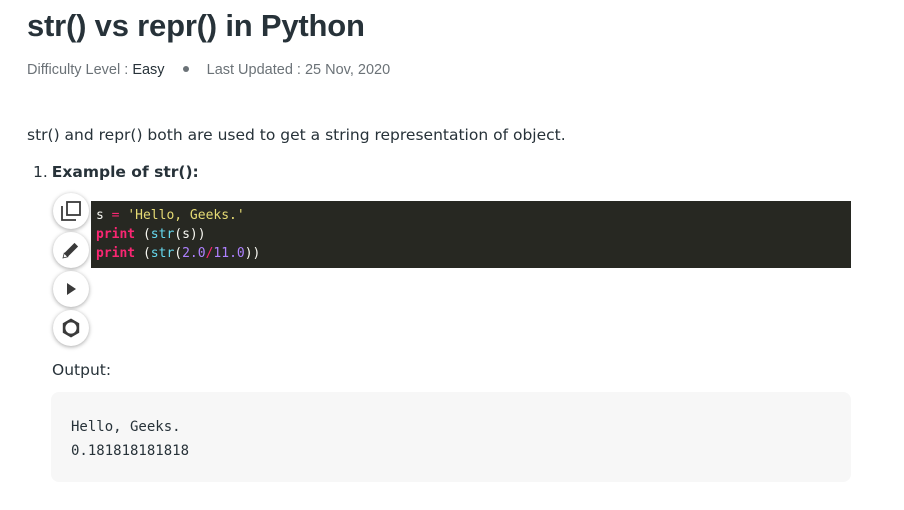  What do you see at coordinates (185, 69) in the screenshot?
I see `separator-dot` at bounding box center [185, 69].